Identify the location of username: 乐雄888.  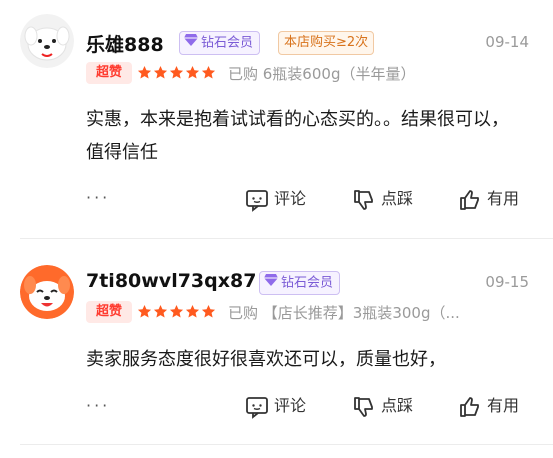
(125, 43).